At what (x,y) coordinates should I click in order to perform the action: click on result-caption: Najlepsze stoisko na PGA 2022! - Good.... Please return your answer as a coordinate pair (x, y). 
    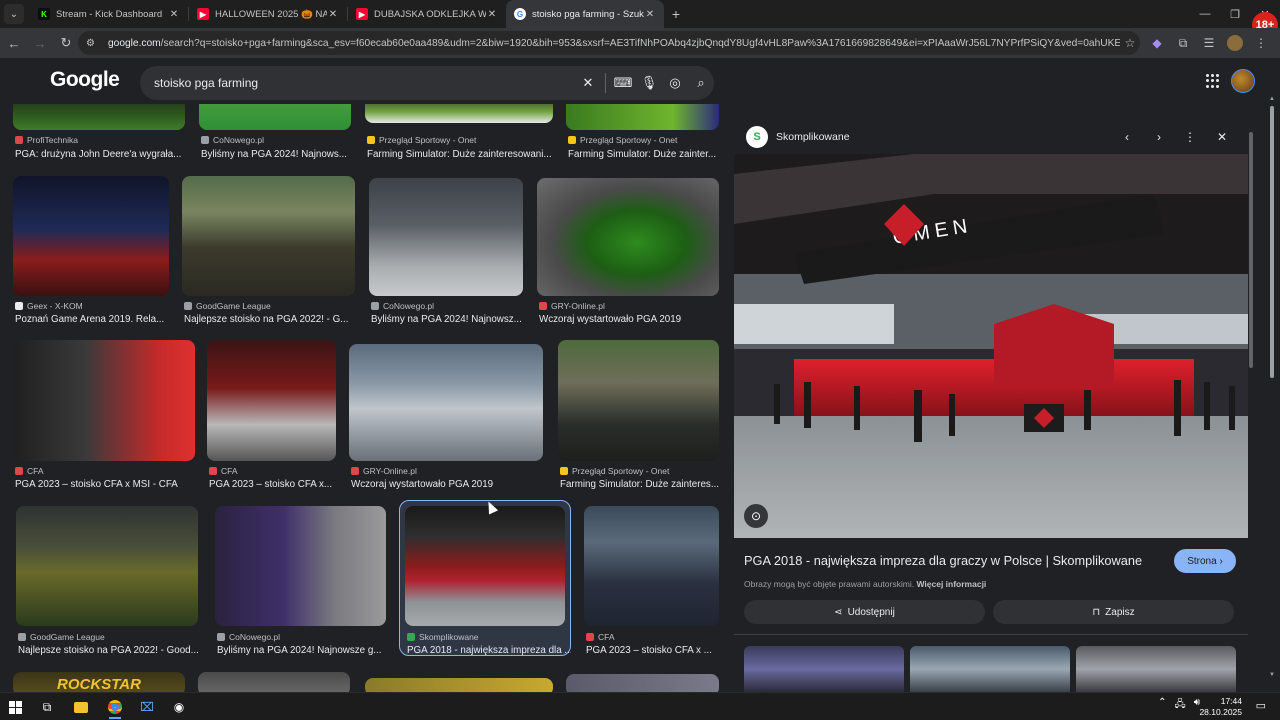
    Looking at the image, I should click on (109, 650).